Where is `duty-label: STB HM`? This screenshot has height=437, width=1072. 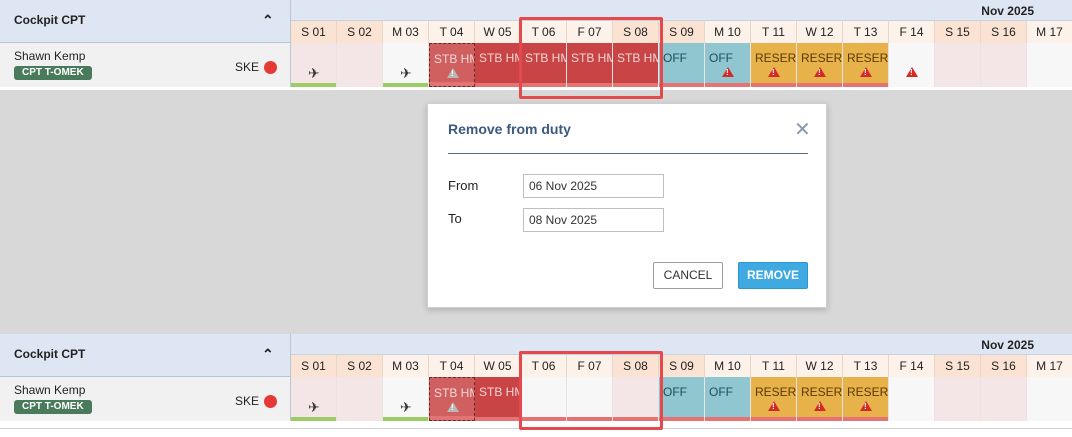 duty-label: STB HM is located at coordinates (500, 392).